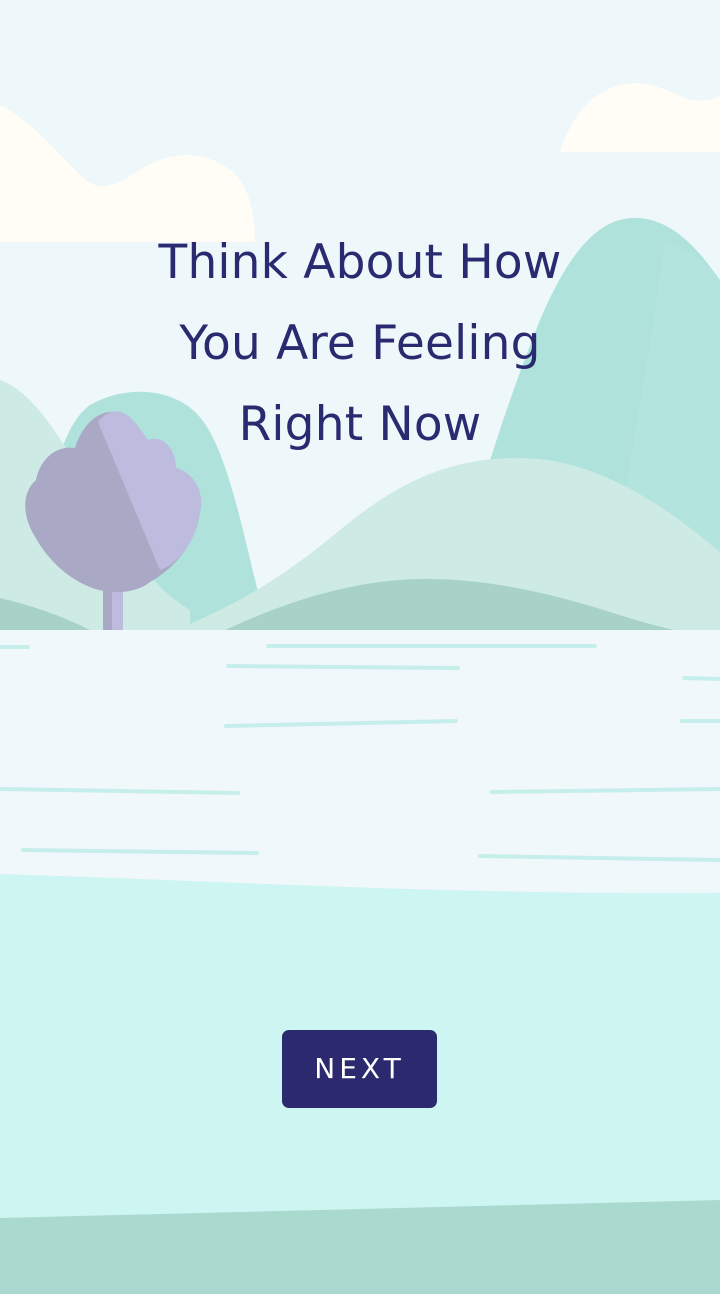 This screenshot has width=720, height=1294. I want to click on next-button: NEXT, so click(359, 1069).